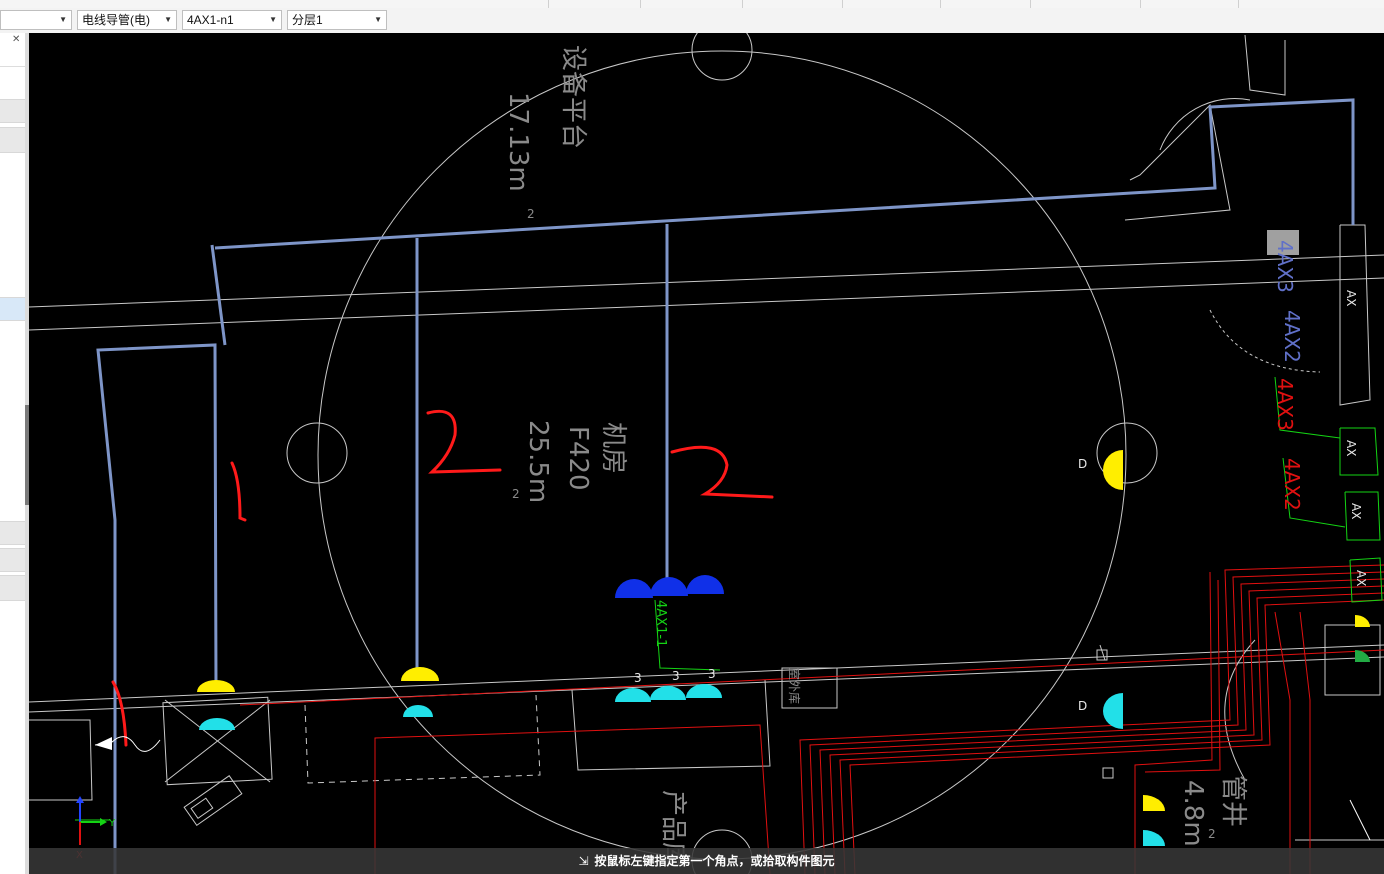  Describe the element at coordinates (1082, 706) in the screenshot. I see `lamp-mark-2: D` at that location.